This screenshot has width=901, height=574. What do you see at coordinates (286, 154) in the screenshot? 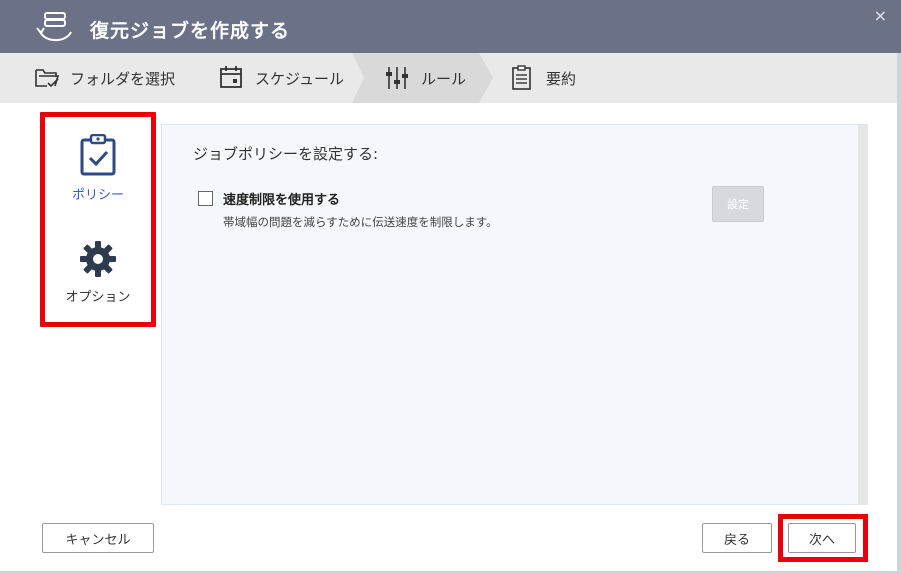
I see `panel-heading: ジョブポリシーを設定する:` at bounding box center [286, 154].